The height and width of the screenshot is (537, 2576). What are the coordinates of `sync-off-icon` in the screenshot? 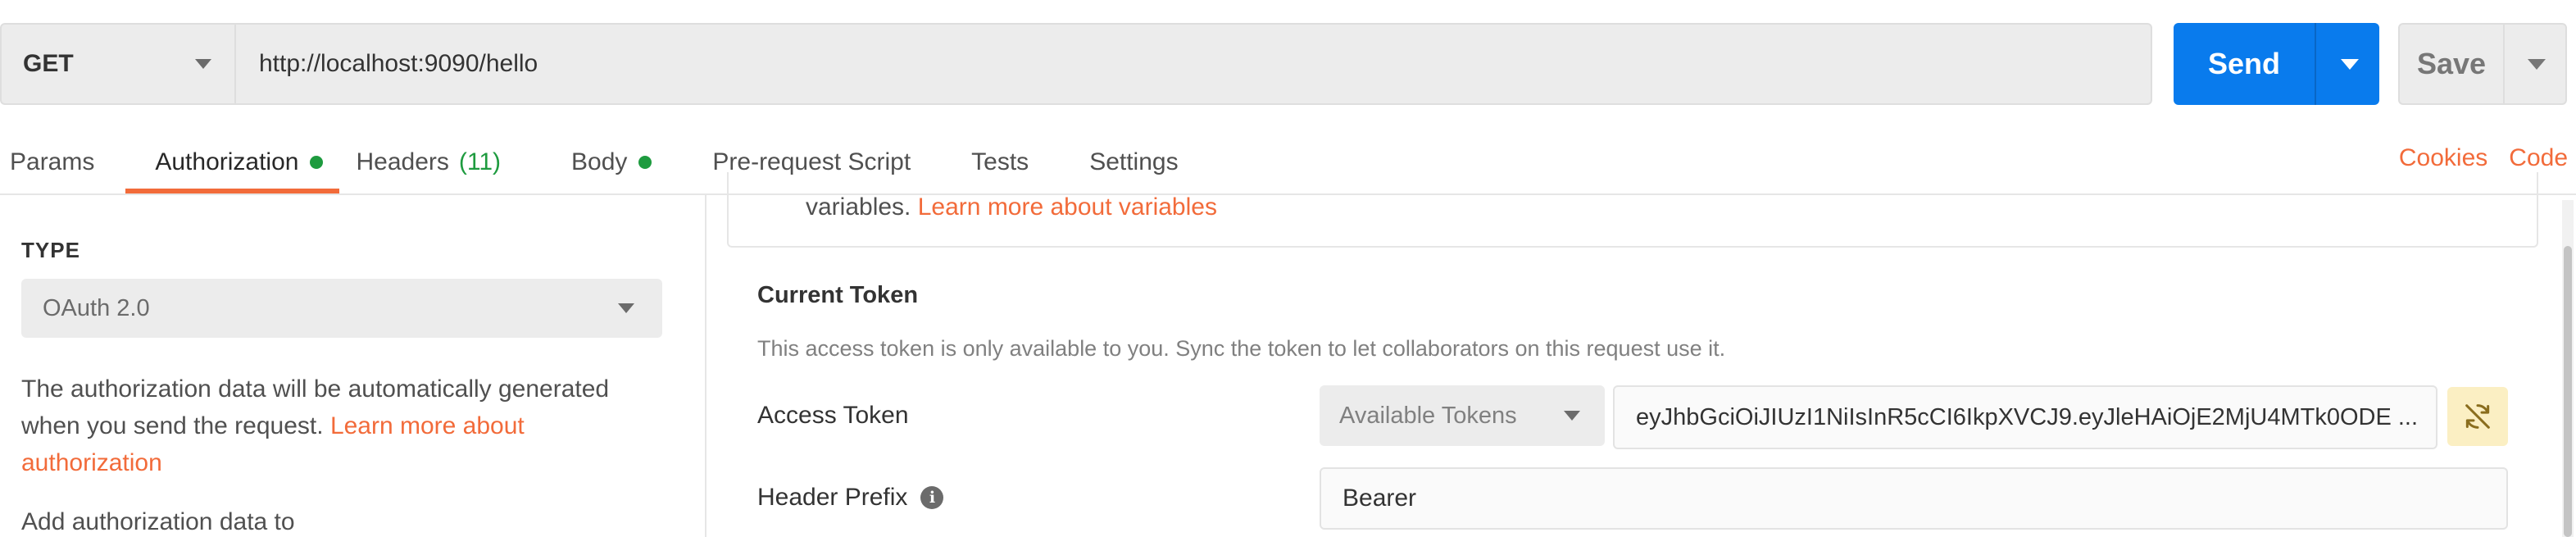 It's located at (2477, 417).